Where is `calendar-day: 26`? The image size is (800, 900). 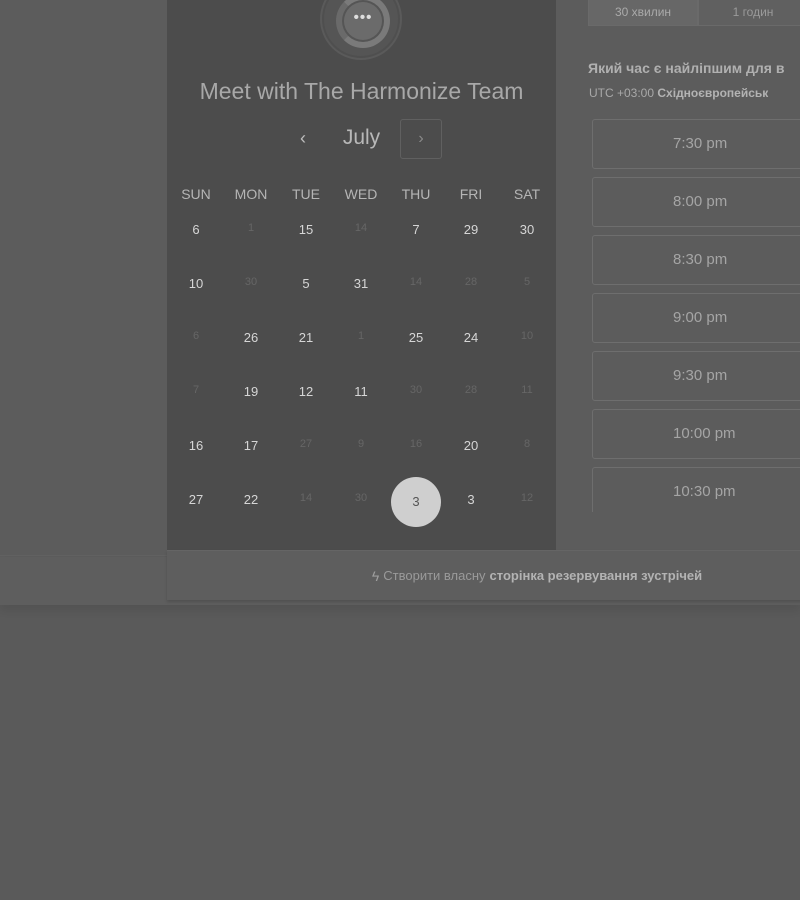
calendar-day: 26 is located at coordinates (251, 337).